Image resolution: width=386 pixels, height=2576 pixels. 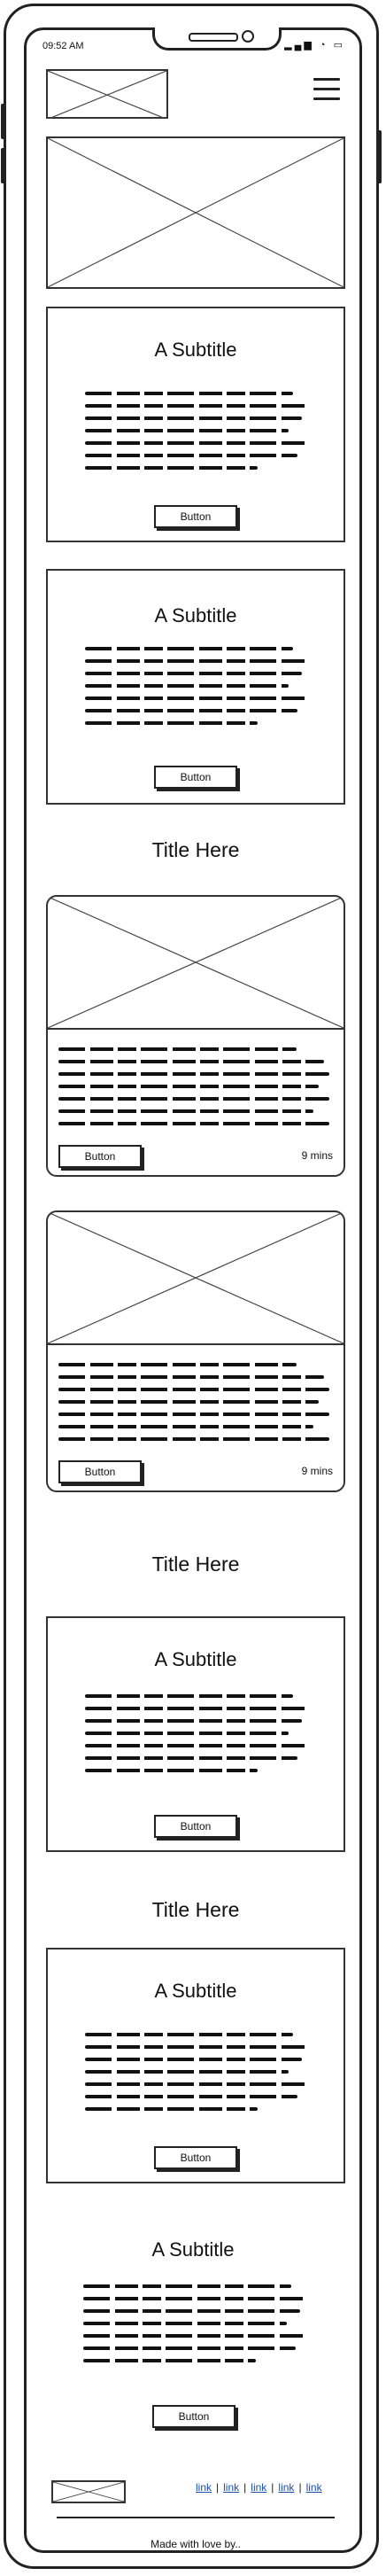 I want to click on footer-links: link | link | link | link | link, so click(x=259, y=2487).